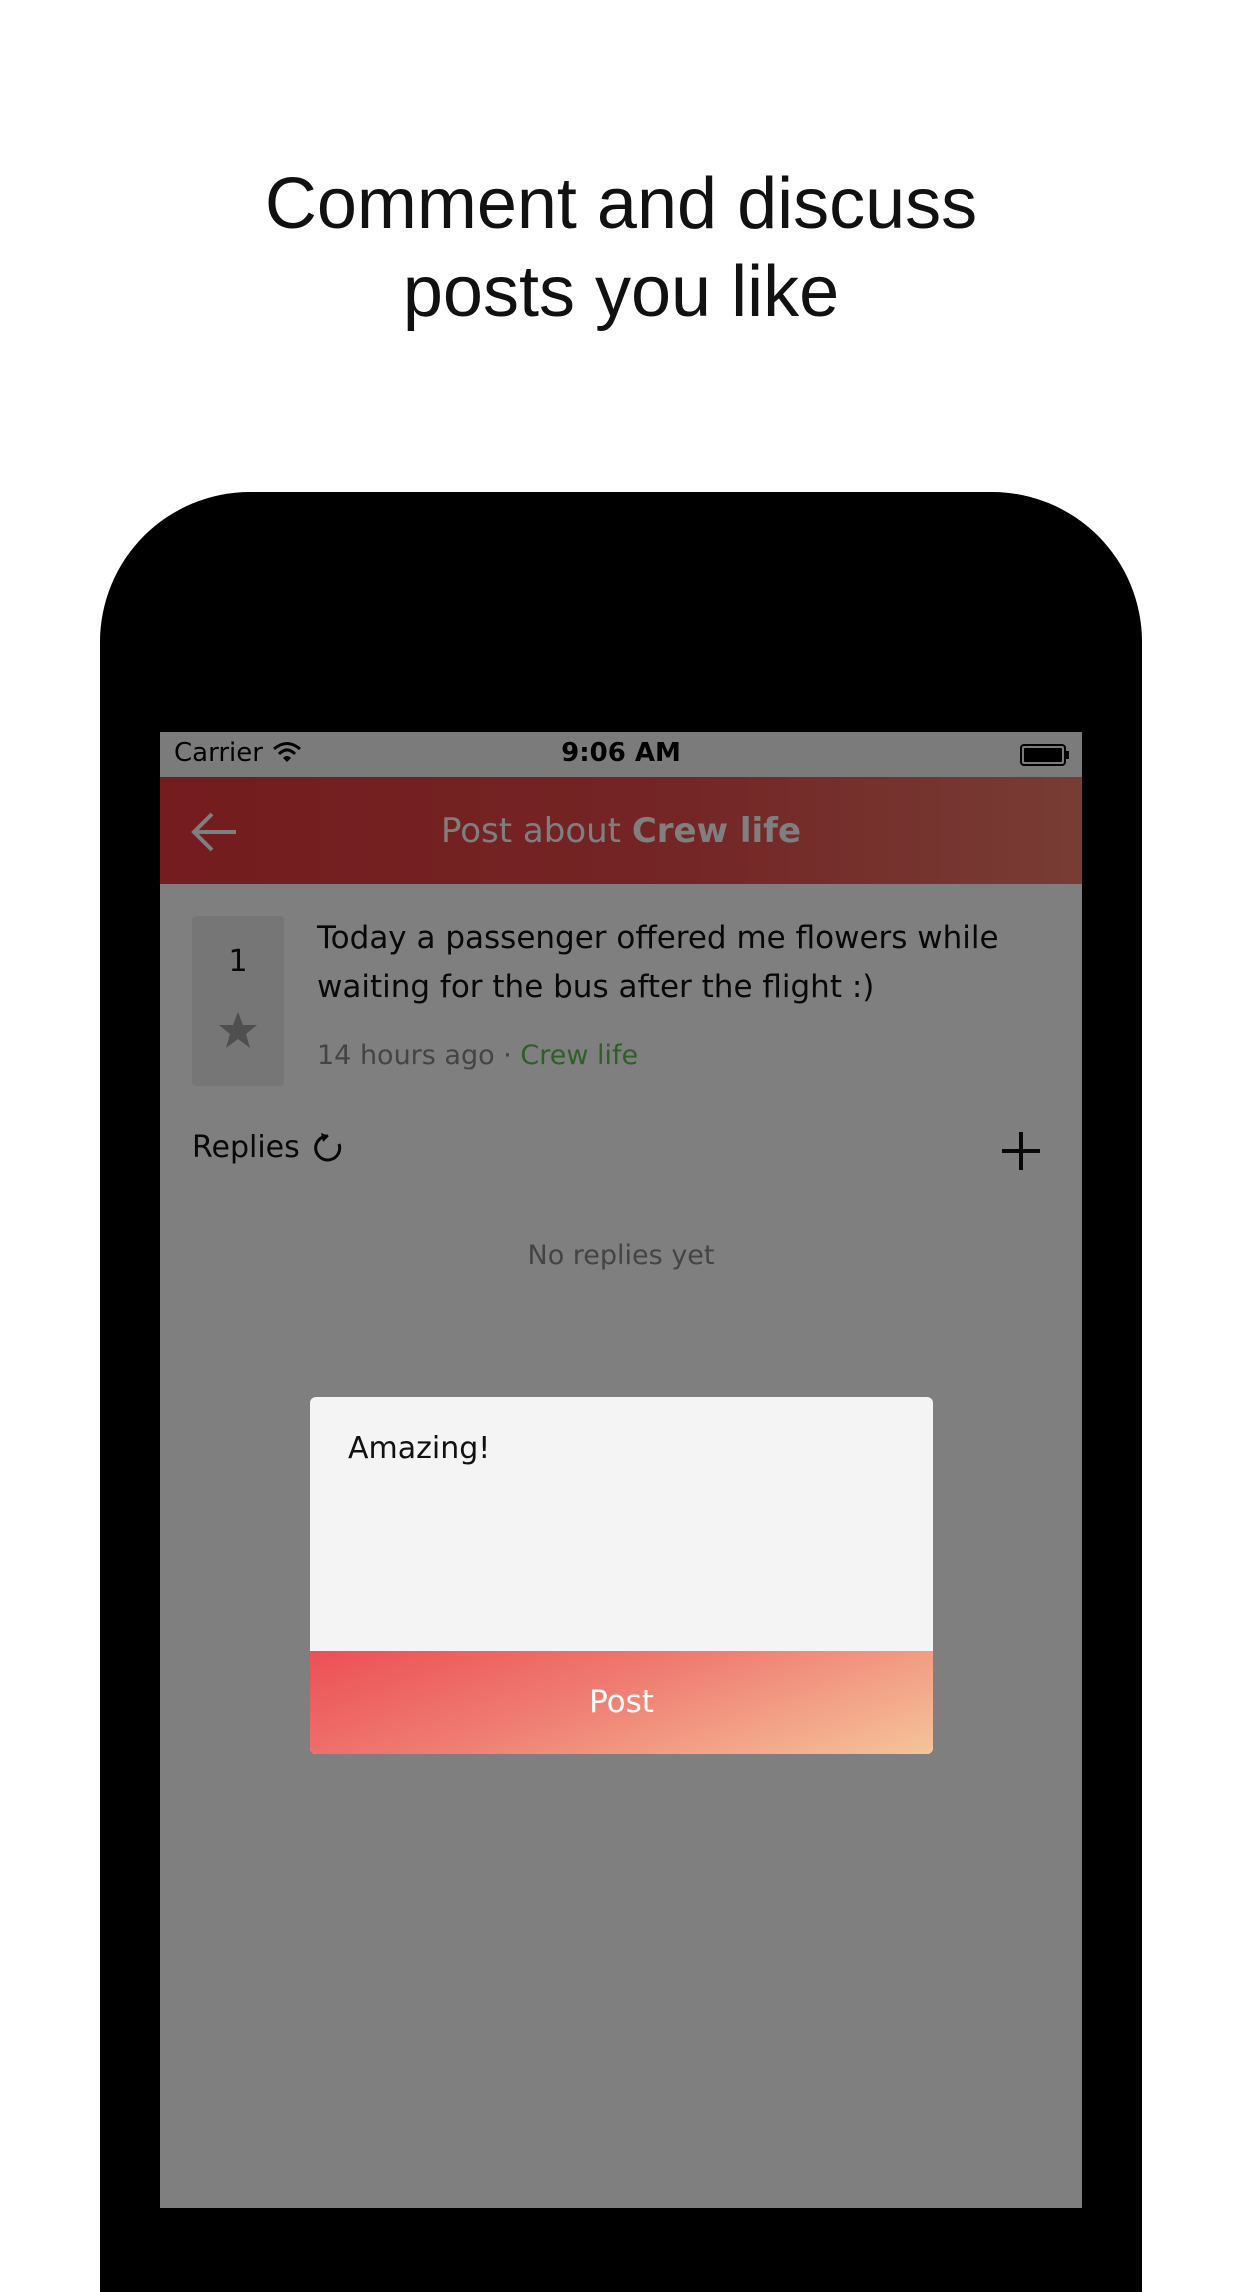 The width and height of the screenshot is (1242, 2292). Describe the element at coordinates (621, 292) in the screenshot. I see `promo-headline-line-2: posts you like` at that location.